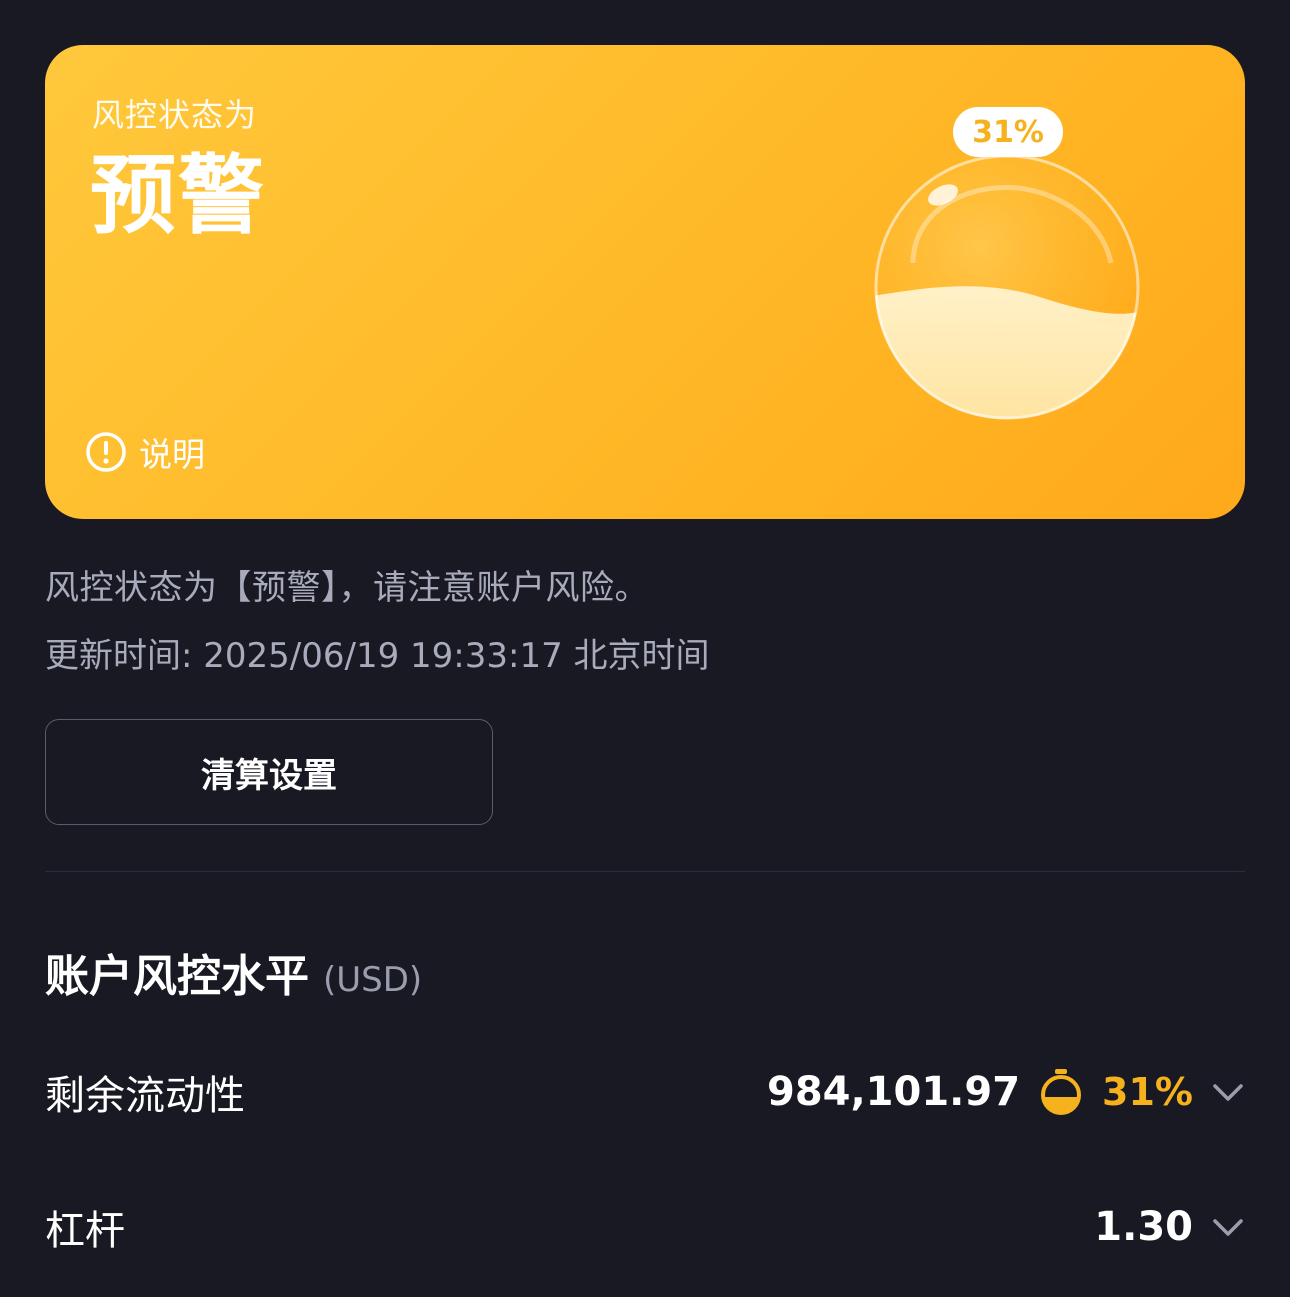 Image resolution: width=1290 pixels, height=1297 pixels. I want to click on risk-status-value: 预警, so click(178, 196).